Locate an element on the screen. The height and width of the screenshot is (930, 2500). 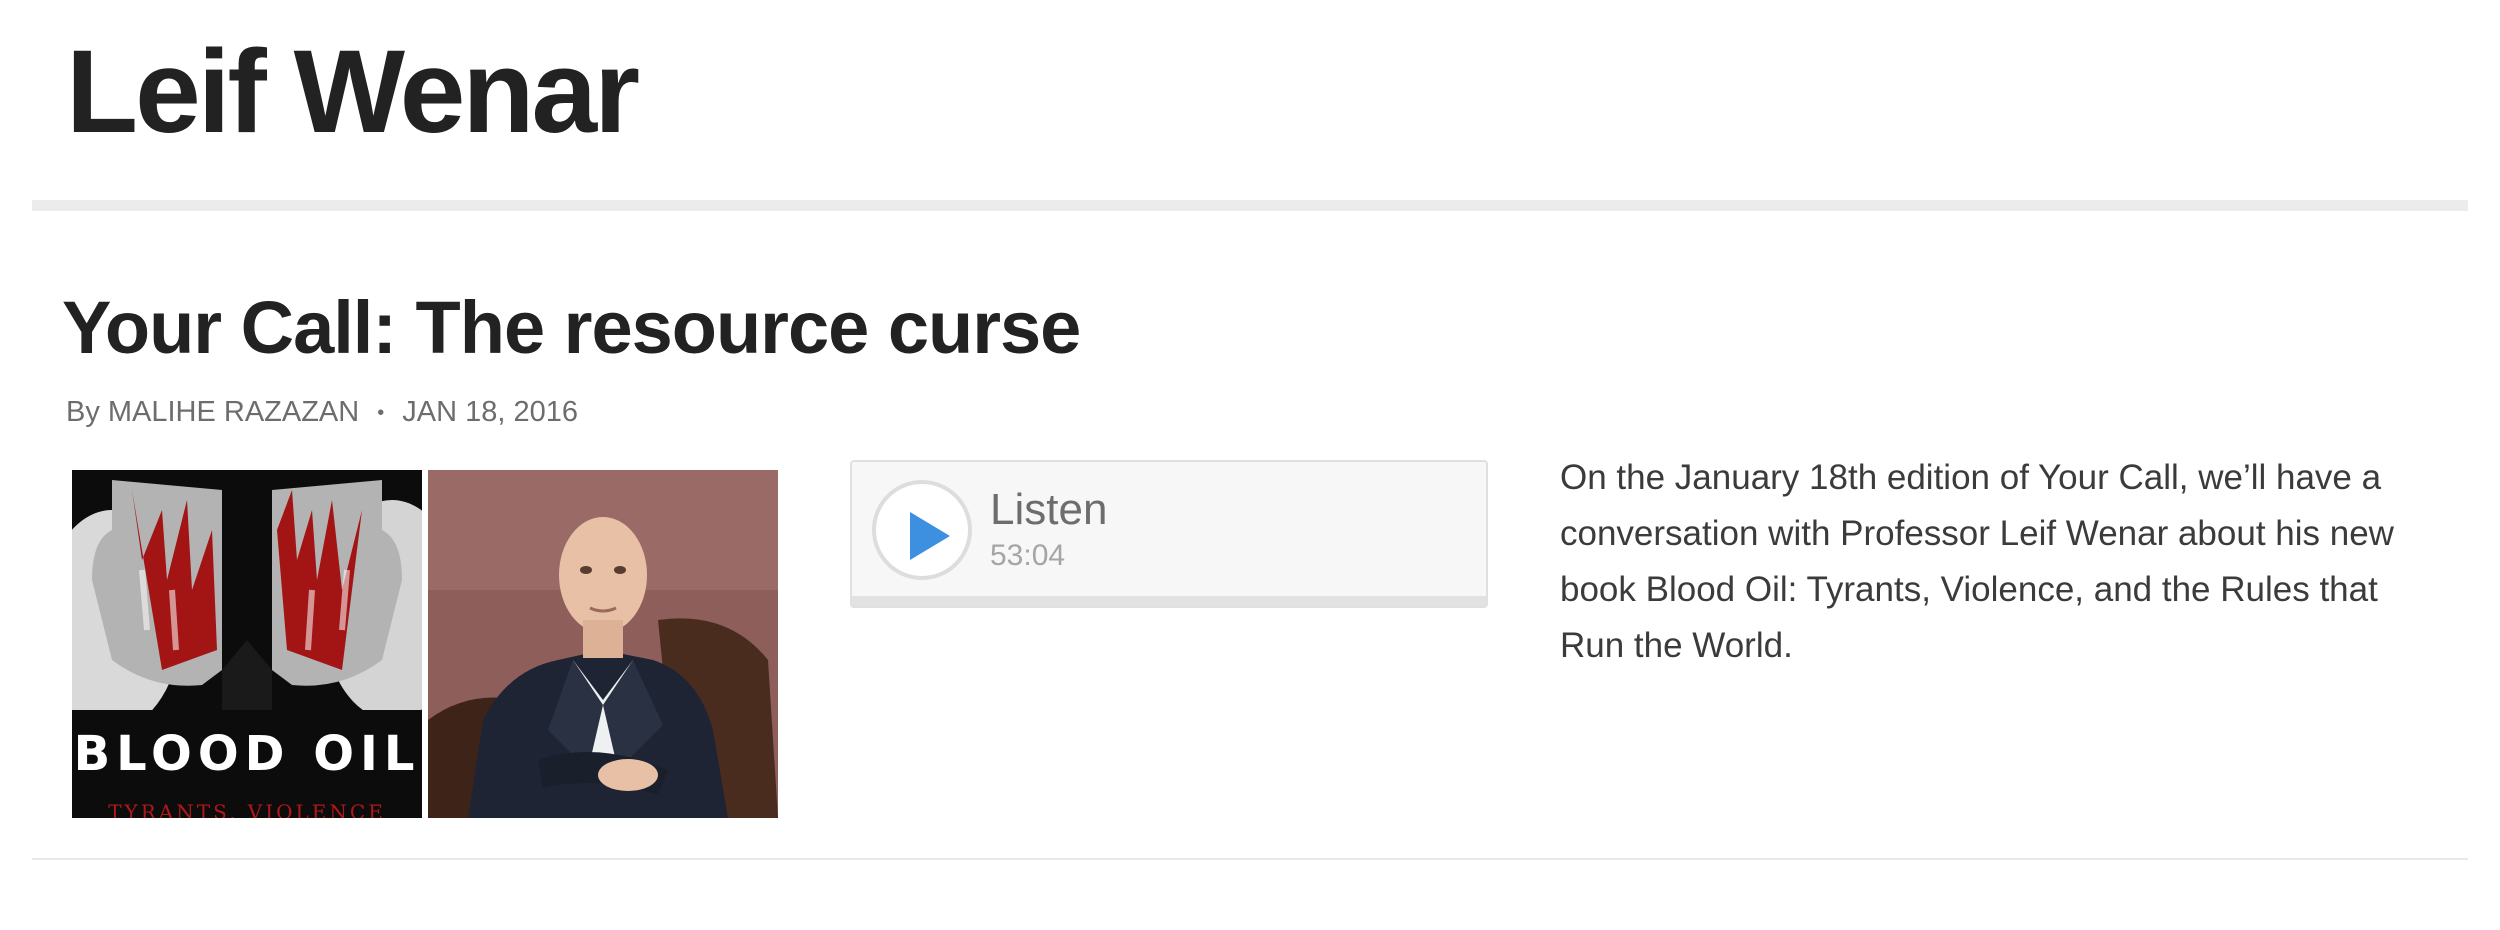
page-title: Leif Wenar is located at coordinates (353, 92).